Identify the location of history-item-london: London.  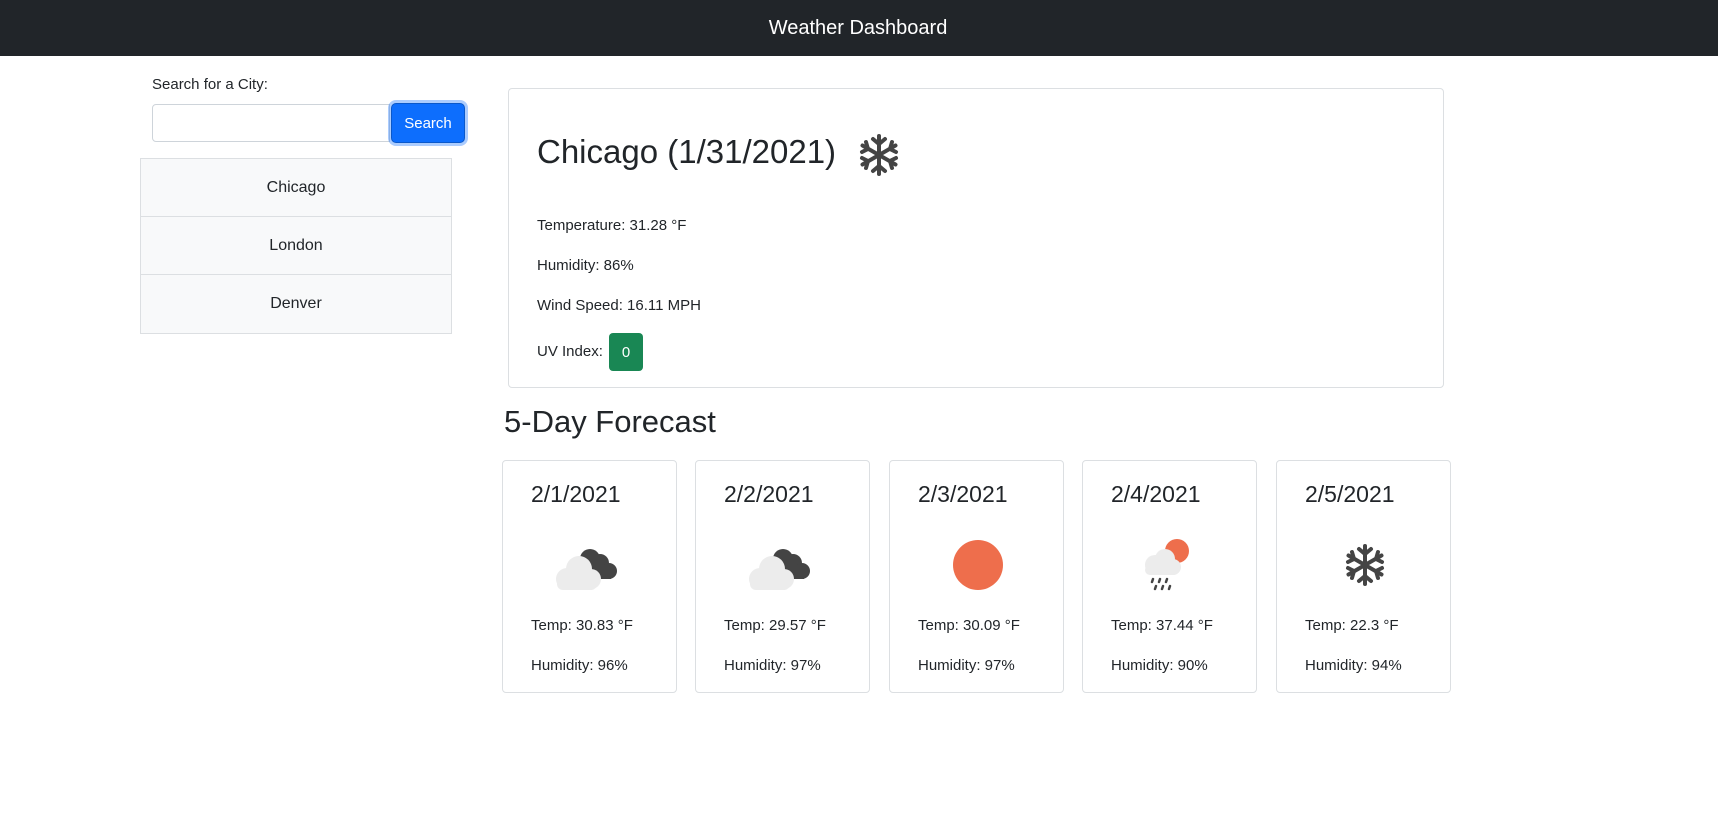
(296, 246).